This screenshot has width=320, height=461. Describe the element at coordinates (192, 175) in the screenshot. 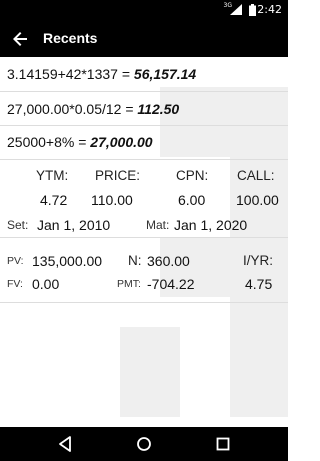

I see `cpn-label: CPN:` at that location.